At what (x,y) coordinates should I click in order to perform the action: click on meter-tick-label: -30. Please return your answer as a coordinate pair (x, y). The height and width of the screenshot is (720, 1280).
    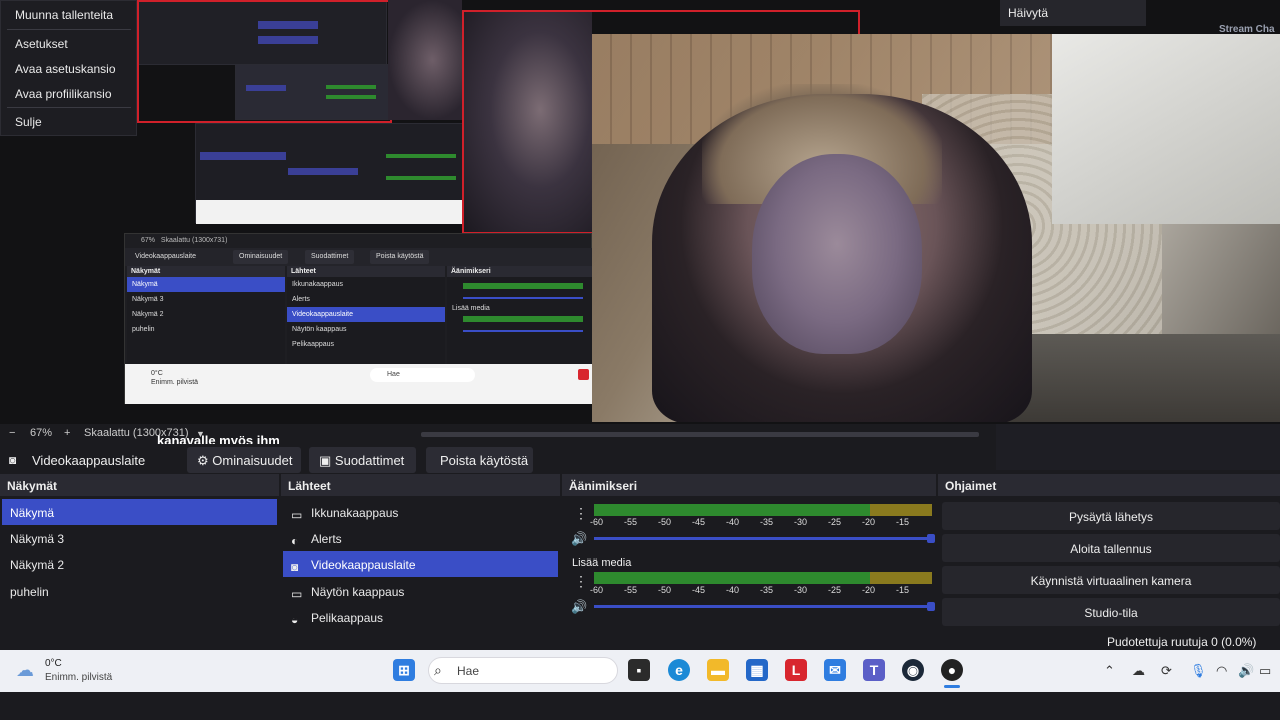
    Looking at the image, I should click on (801, 522).